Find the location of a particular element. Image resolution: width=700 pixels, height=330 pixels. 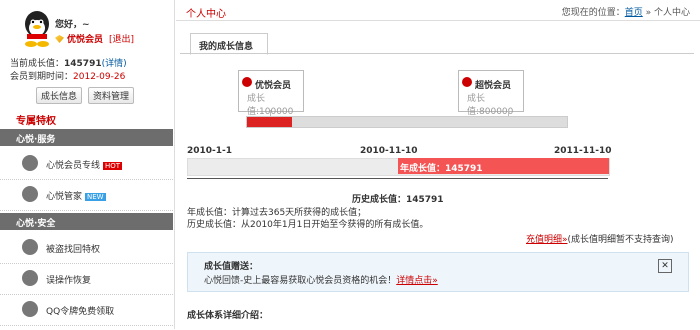

expire-label: 会员到期时间： is located at coordinates (42, 77).